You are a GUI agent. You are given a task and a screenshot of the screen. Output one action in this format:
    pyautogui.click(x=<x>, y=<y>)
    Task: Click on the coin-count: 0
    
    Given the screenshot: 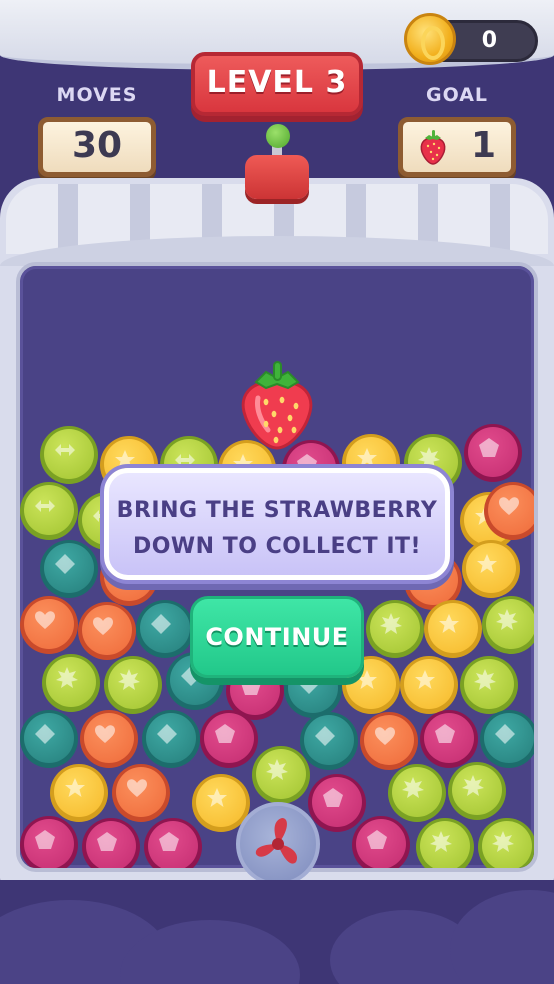 What is the action you would take?
    pyautogui.click(x=489, y=40)
    